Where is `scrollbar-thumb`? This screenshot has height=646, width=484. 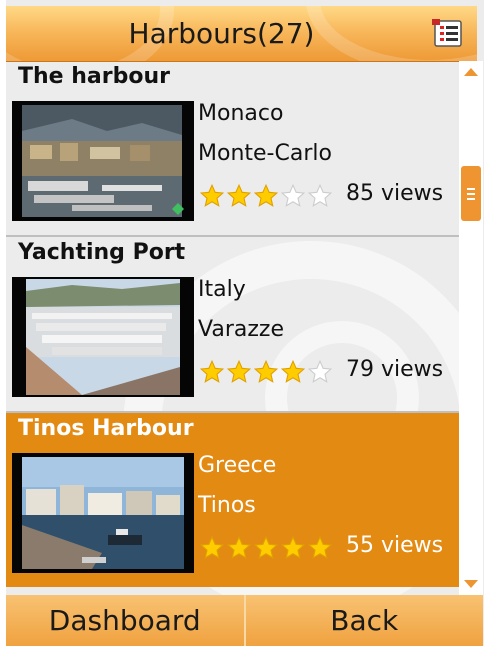
scrollbar-thumb is located at coordinates (471, 193).